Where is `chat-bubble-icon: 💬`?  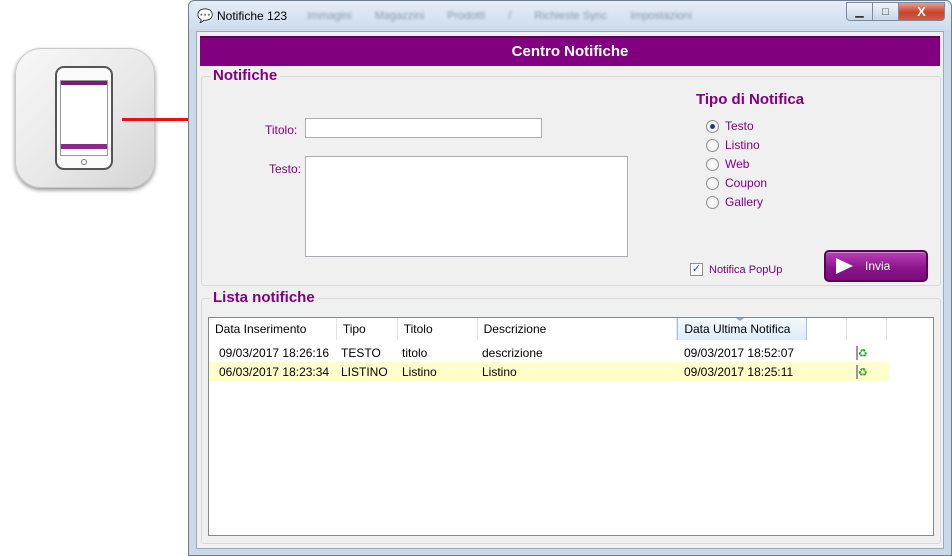 chat-bubble-icon: 💬 is located at coordinates (205, 15).